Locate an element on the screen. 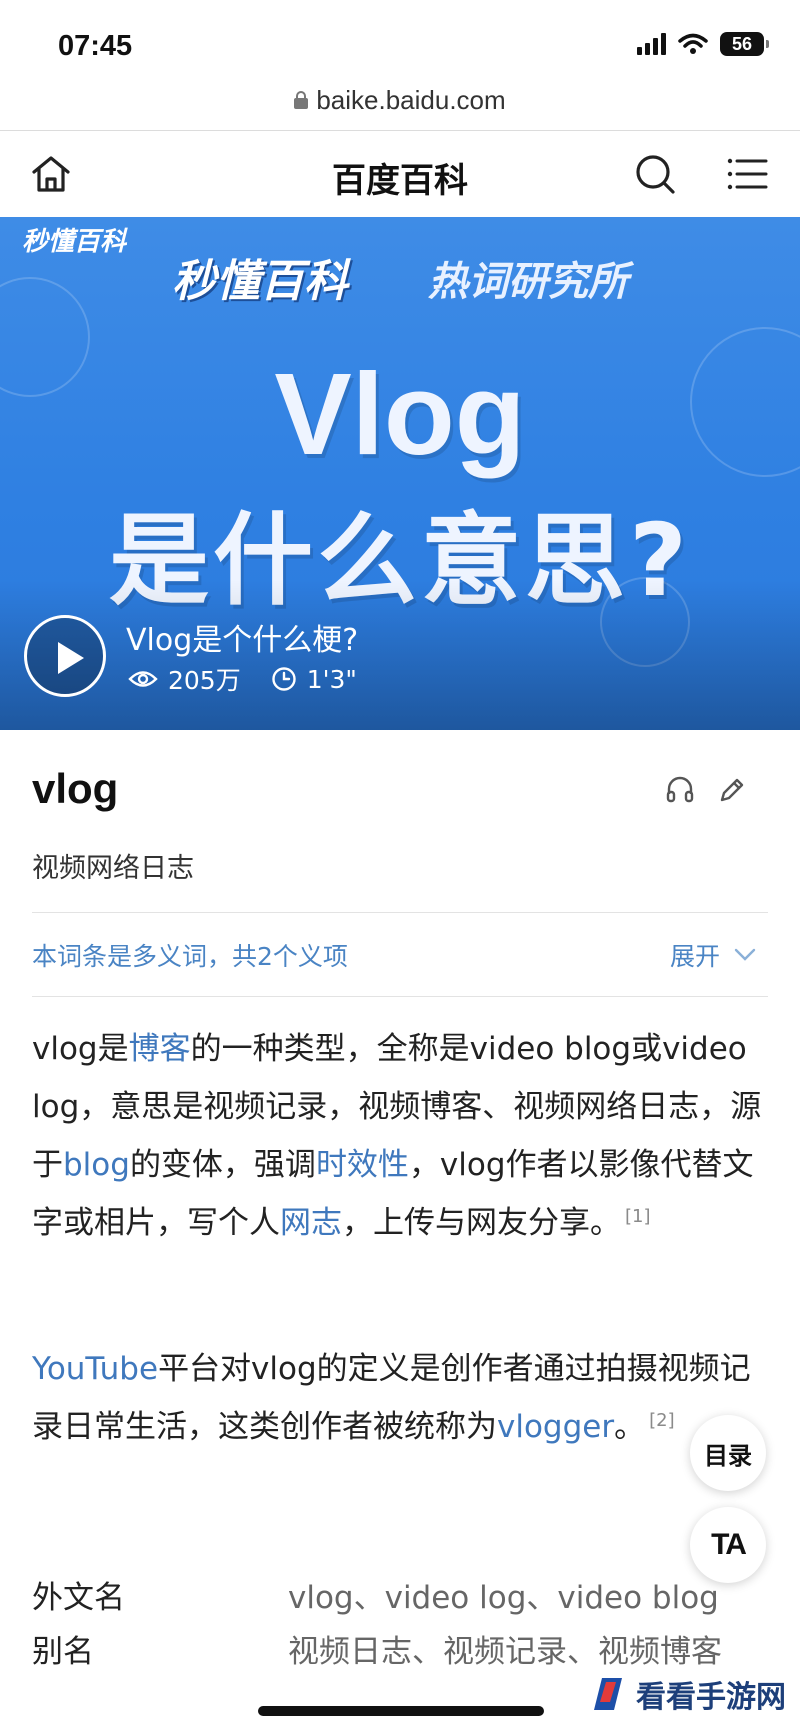 This screenshot has height=1731, width=800. wifi-icon is located at coordinates (693, 43).